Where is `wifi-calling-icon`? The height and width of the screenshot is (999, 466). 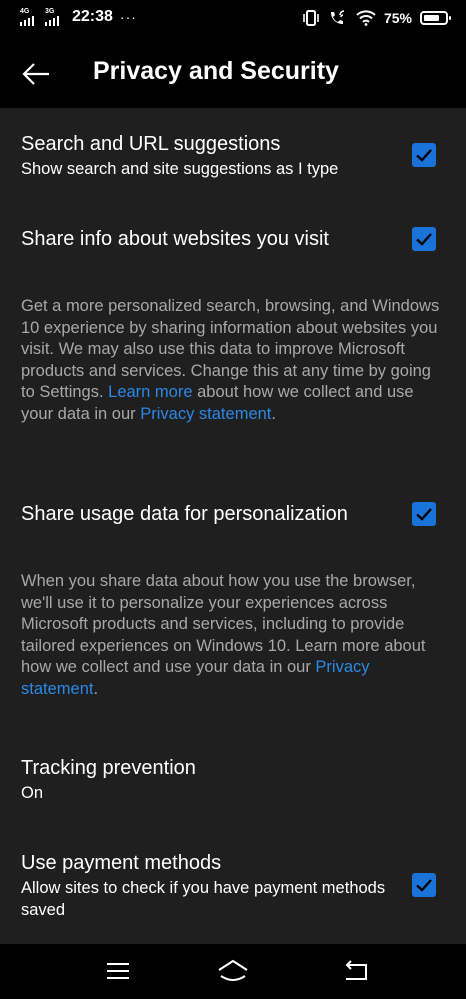 wifi-calling-icon is located at coordinates (337, 17).